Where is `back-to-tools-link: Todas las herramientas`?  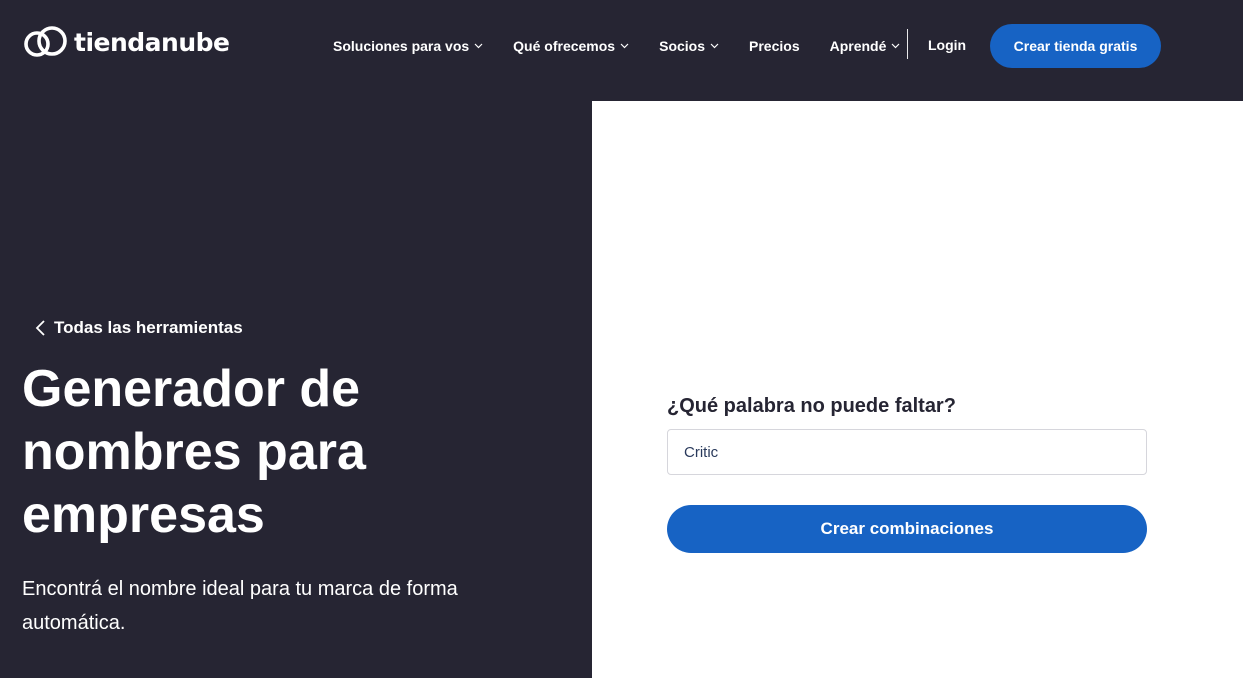
back-to-tools-link: Todas las herramientas is located at coordinates (138, 328).